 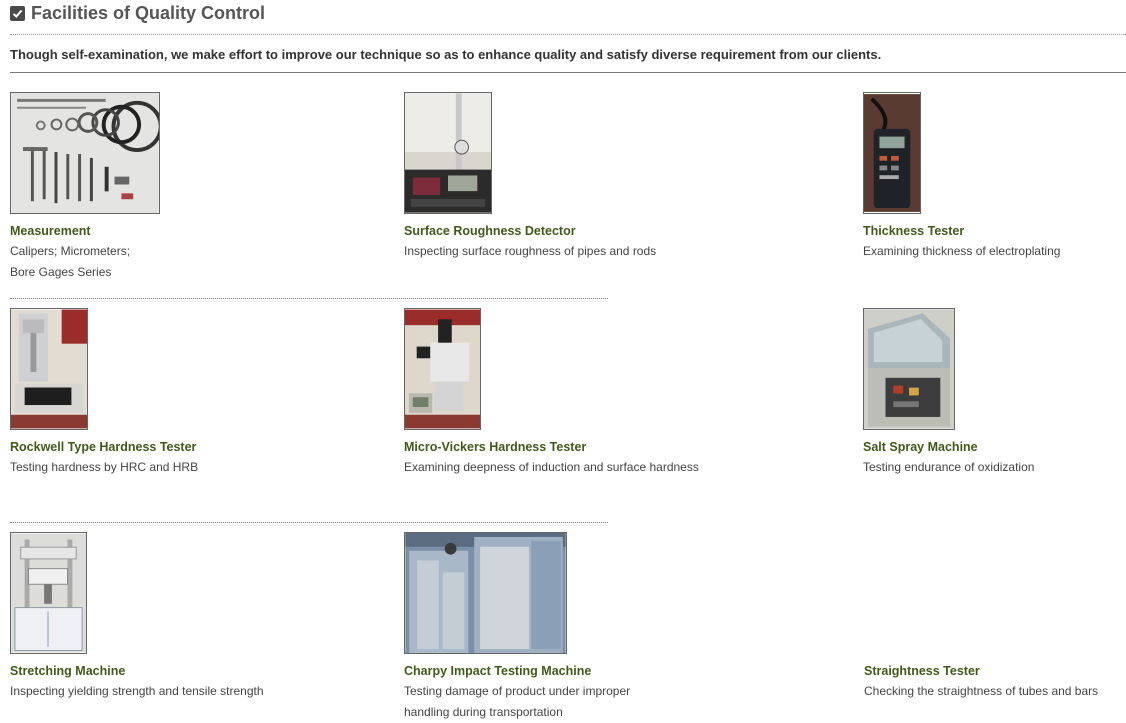 I want to click on facility-desc: Calipers; Micrometers; Bore Gages Series, so click(x=85, y=262).